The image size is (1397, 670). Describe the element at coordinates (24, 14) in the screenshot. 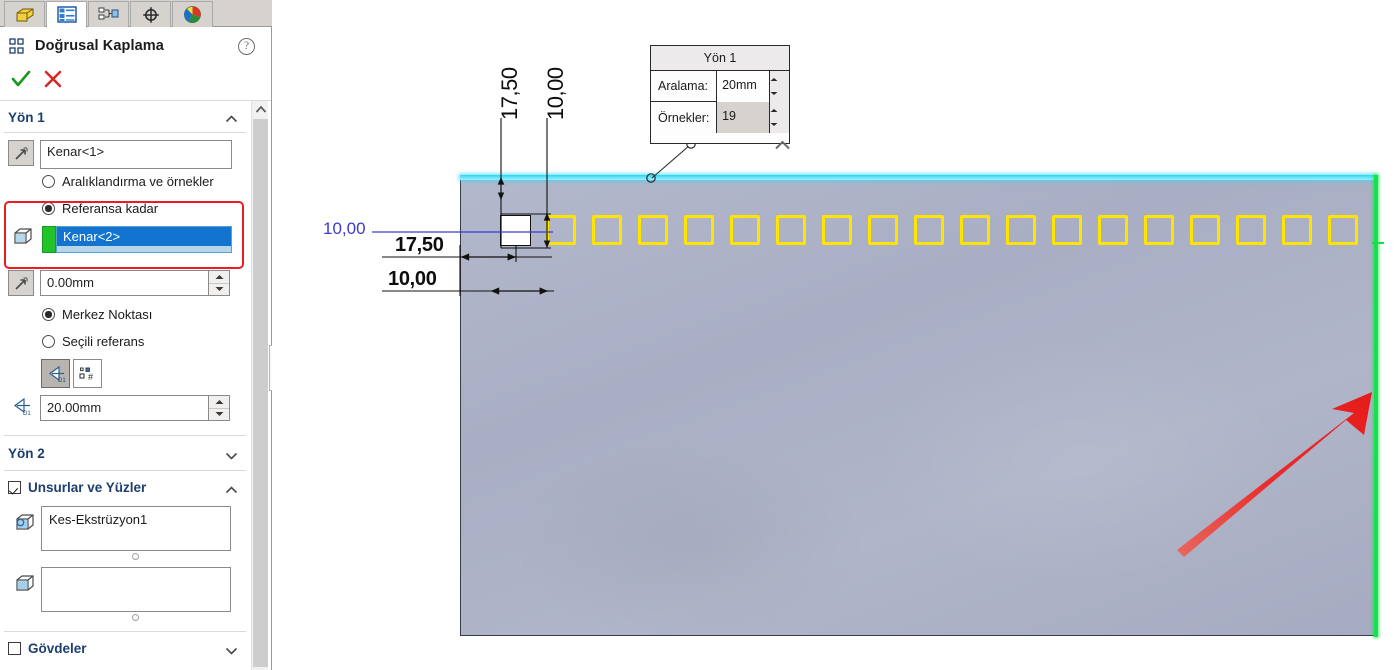

I see `features-tab` at that location.